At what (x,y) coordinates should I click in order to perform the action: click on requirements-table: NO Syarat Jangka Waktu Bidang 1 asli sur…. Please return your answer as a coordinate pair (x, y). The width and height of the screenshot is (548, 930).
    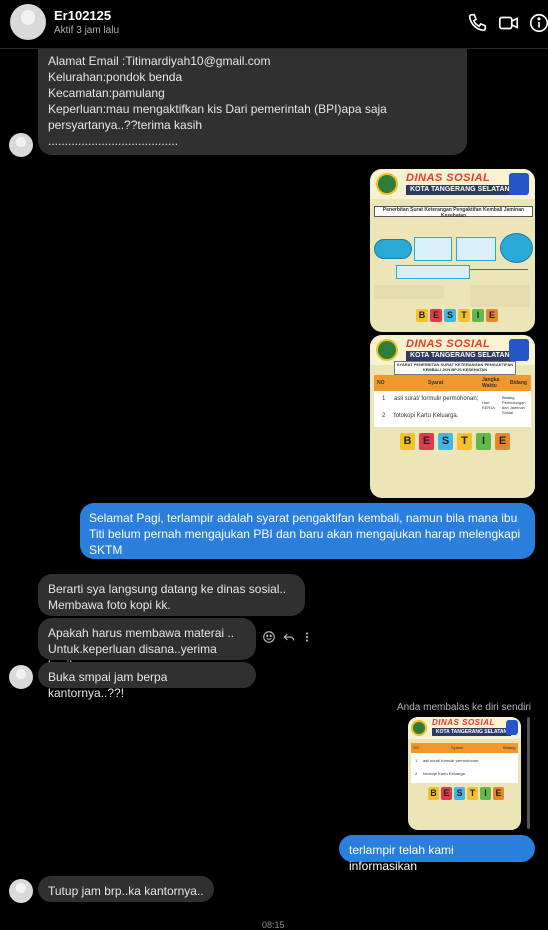
    Looking at the image, I should click on (452, 401).